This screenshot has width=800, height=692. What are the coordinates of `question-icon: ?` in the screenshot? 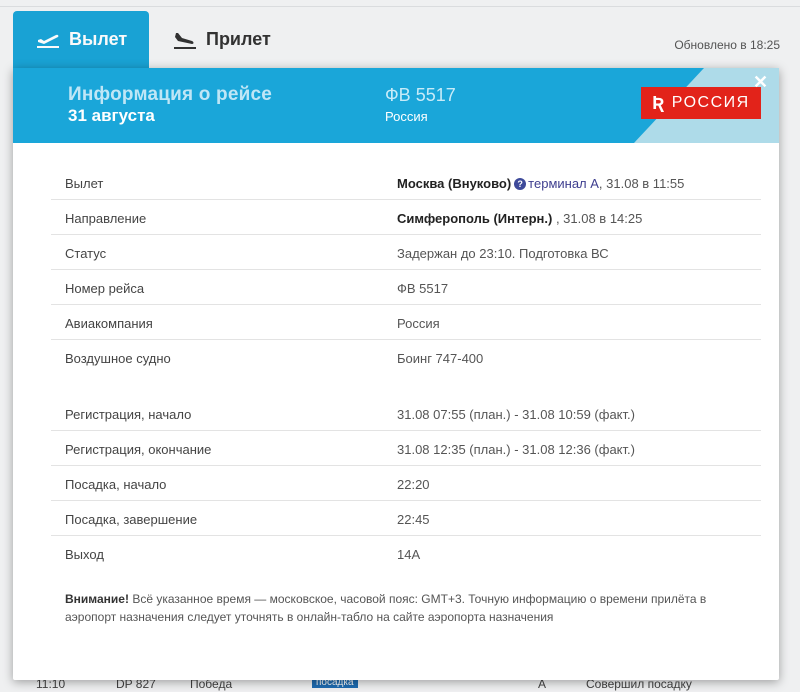 It's located at (520, 184).